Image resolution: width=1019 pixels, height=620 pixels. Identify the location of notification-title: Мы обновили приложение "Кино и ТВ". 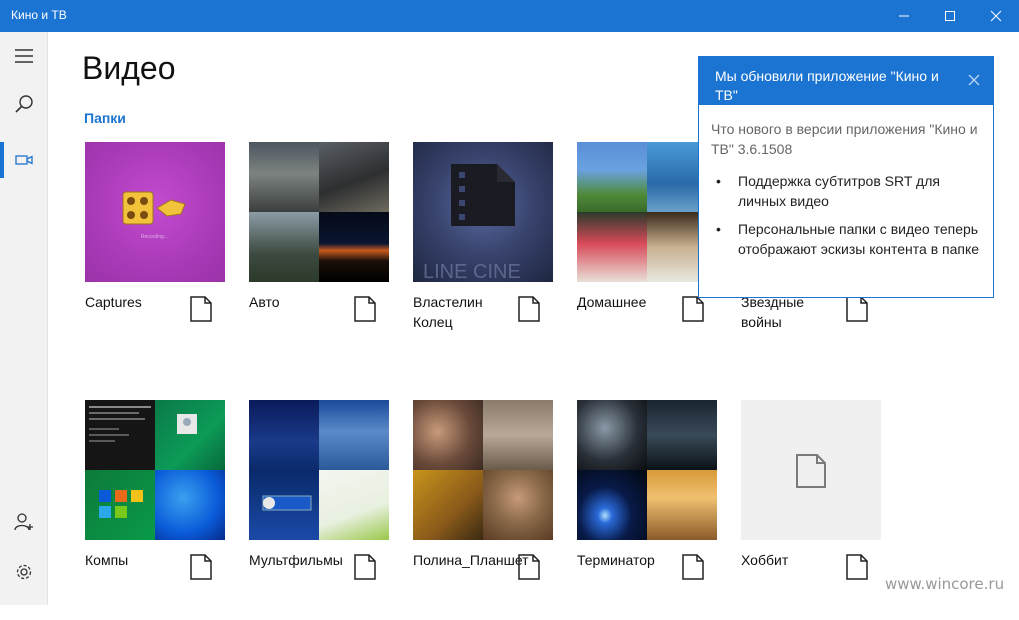
(827, 85).